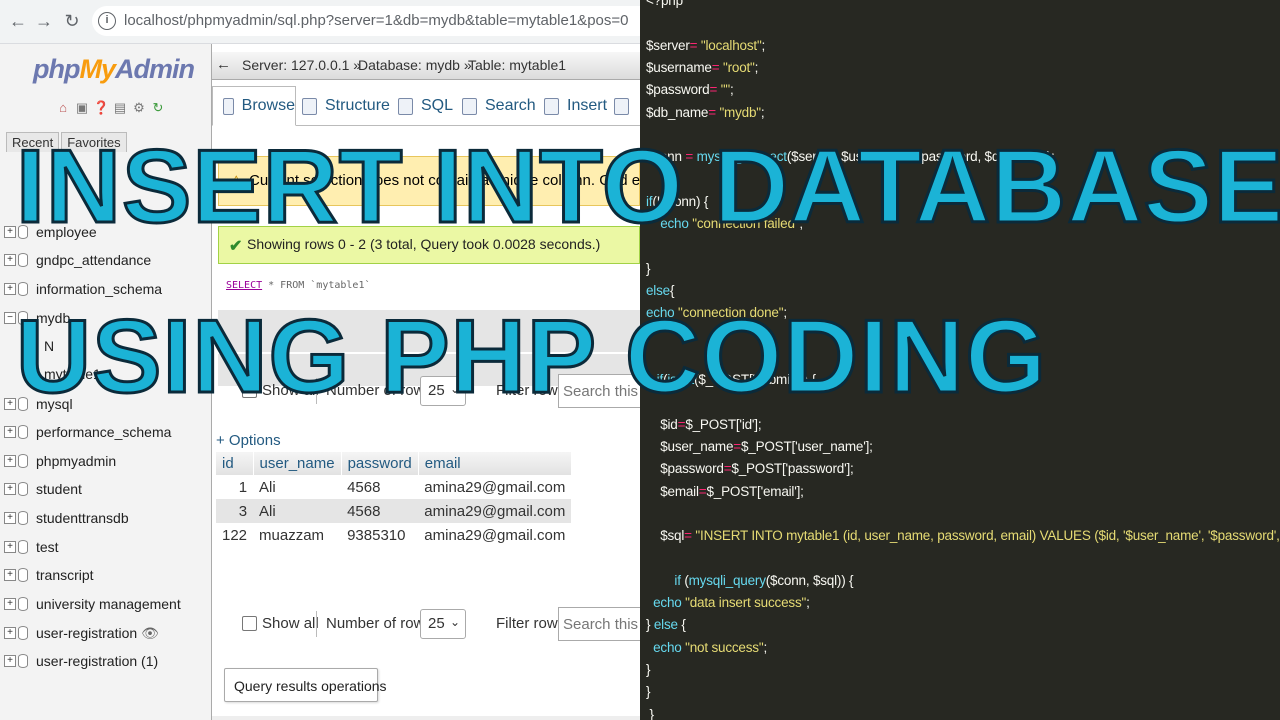  What do you see at coordinates (223, 64) in the screenshot?
I see `collapse-arrow-icon: ←` at bounding box center [223, 64].